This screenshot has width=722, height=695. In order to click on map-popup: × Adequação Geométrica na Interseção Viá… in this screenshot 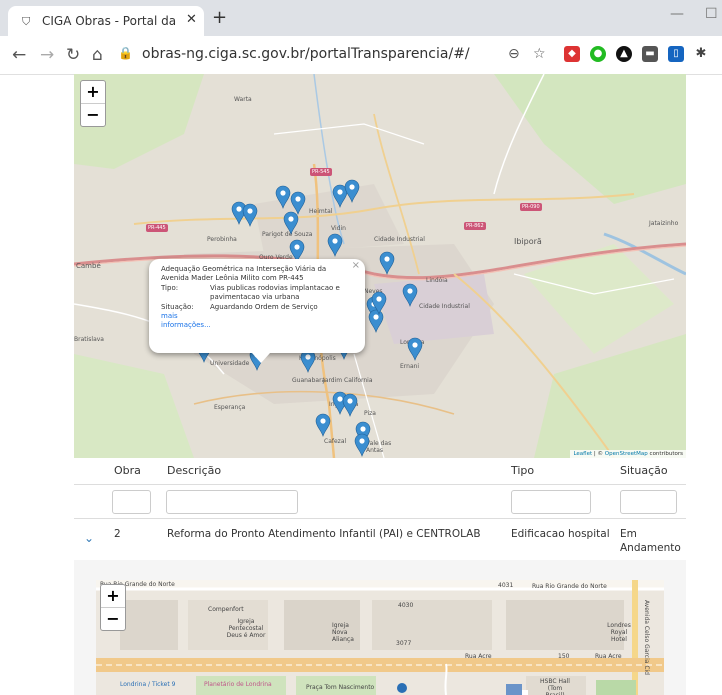, I will do `click(257, 311)`.